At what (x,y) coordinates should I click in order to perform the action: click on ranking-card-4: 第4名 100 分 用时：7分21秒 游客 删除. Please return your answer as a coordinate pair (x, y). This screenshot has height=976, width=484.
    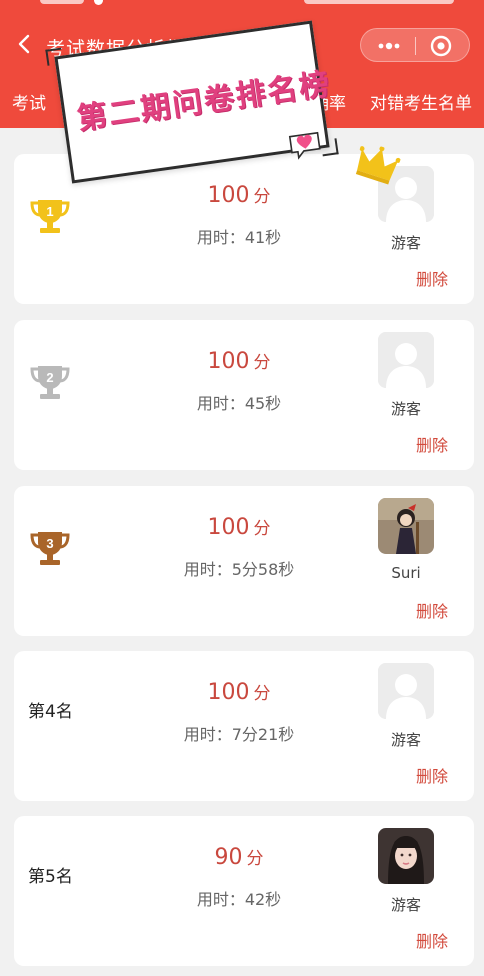
    Looking at the image, I should click on (244, 726).